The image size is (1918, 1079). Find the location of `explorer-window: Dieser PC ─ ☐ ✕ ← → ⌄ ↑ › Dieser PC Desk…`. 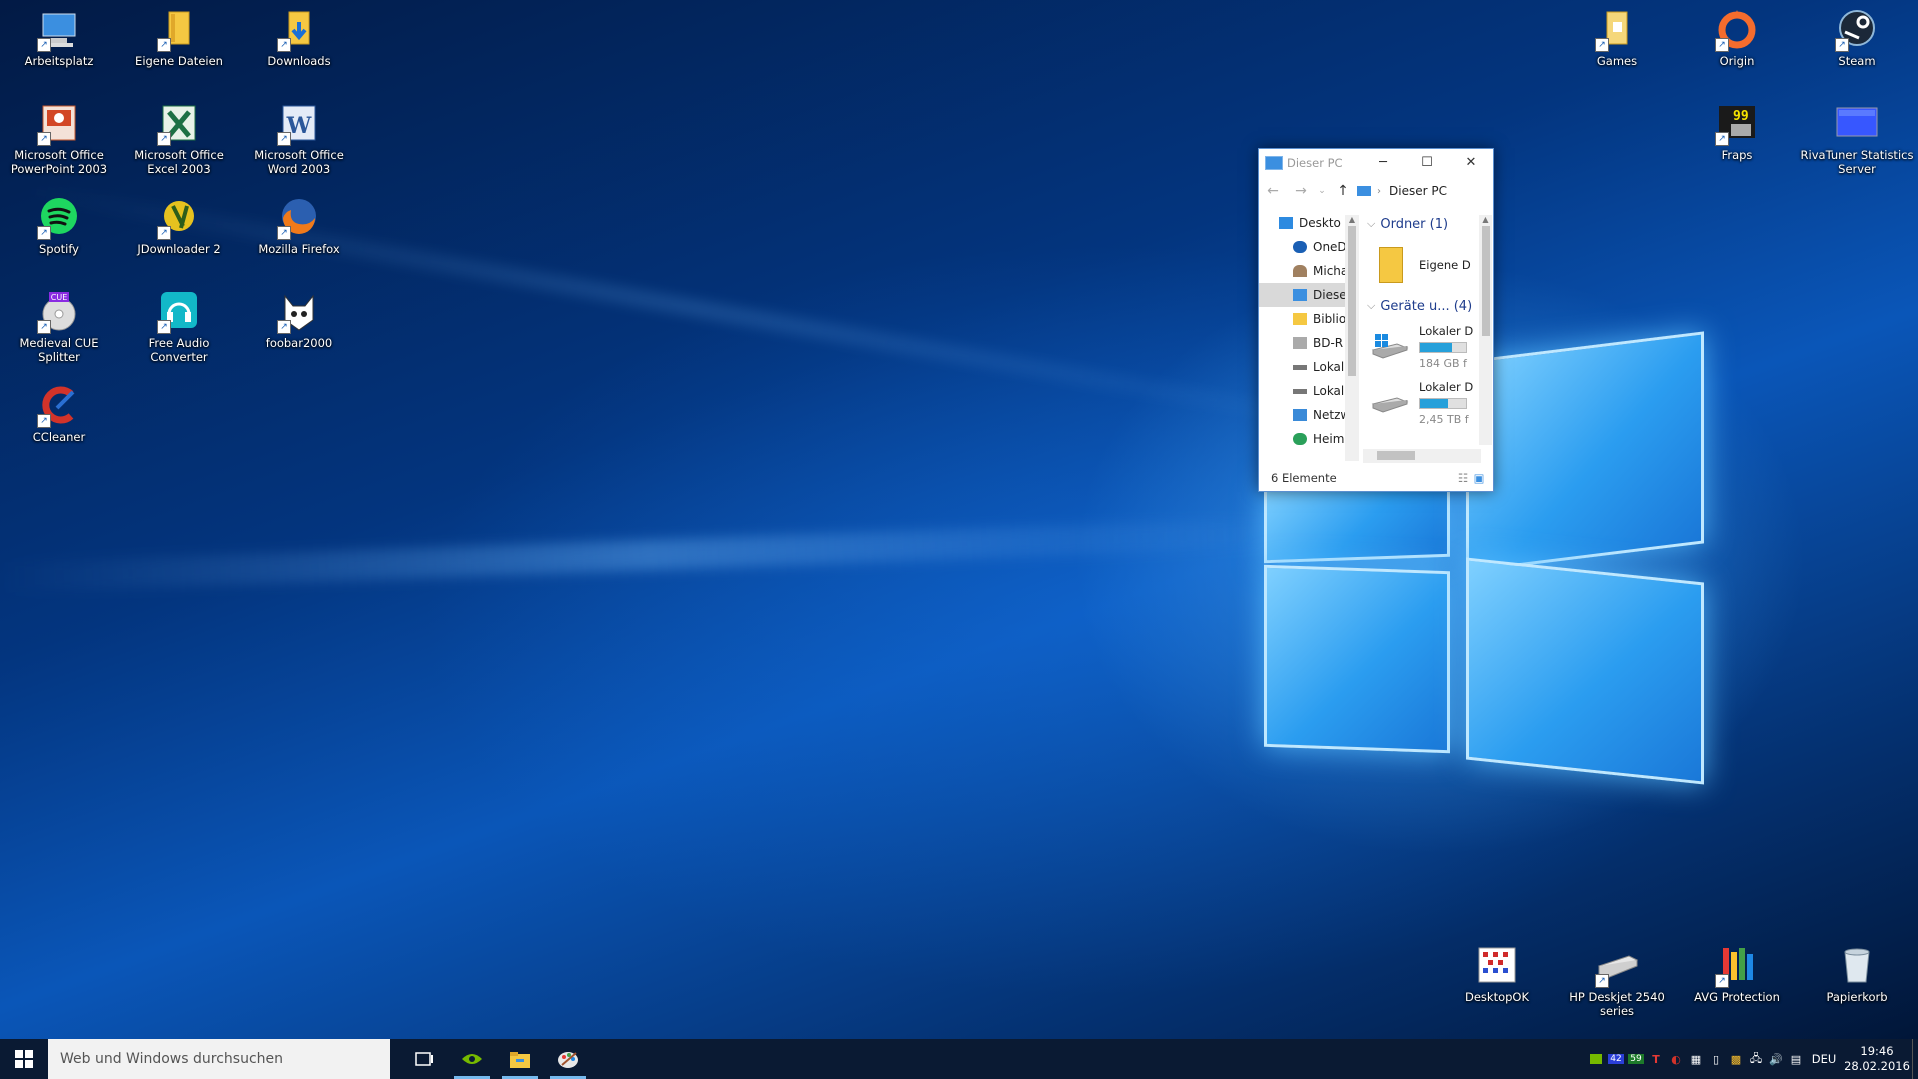

explorer-window: Dieser PC ─ ☐ ✕ ← → ⌄ ↑ › Dieser PC Desk… is located at coordinates (1376, 320).